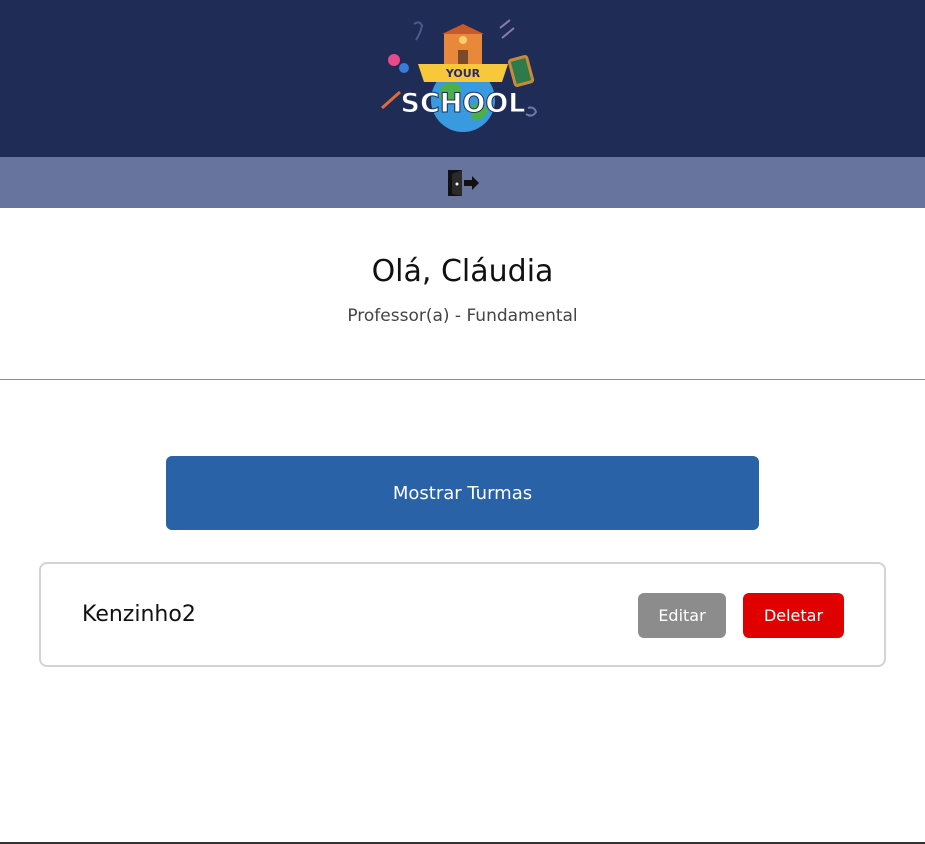  Describe the element at coordinates (462, 379) in the screenshot. I see `section-divider` at that location.